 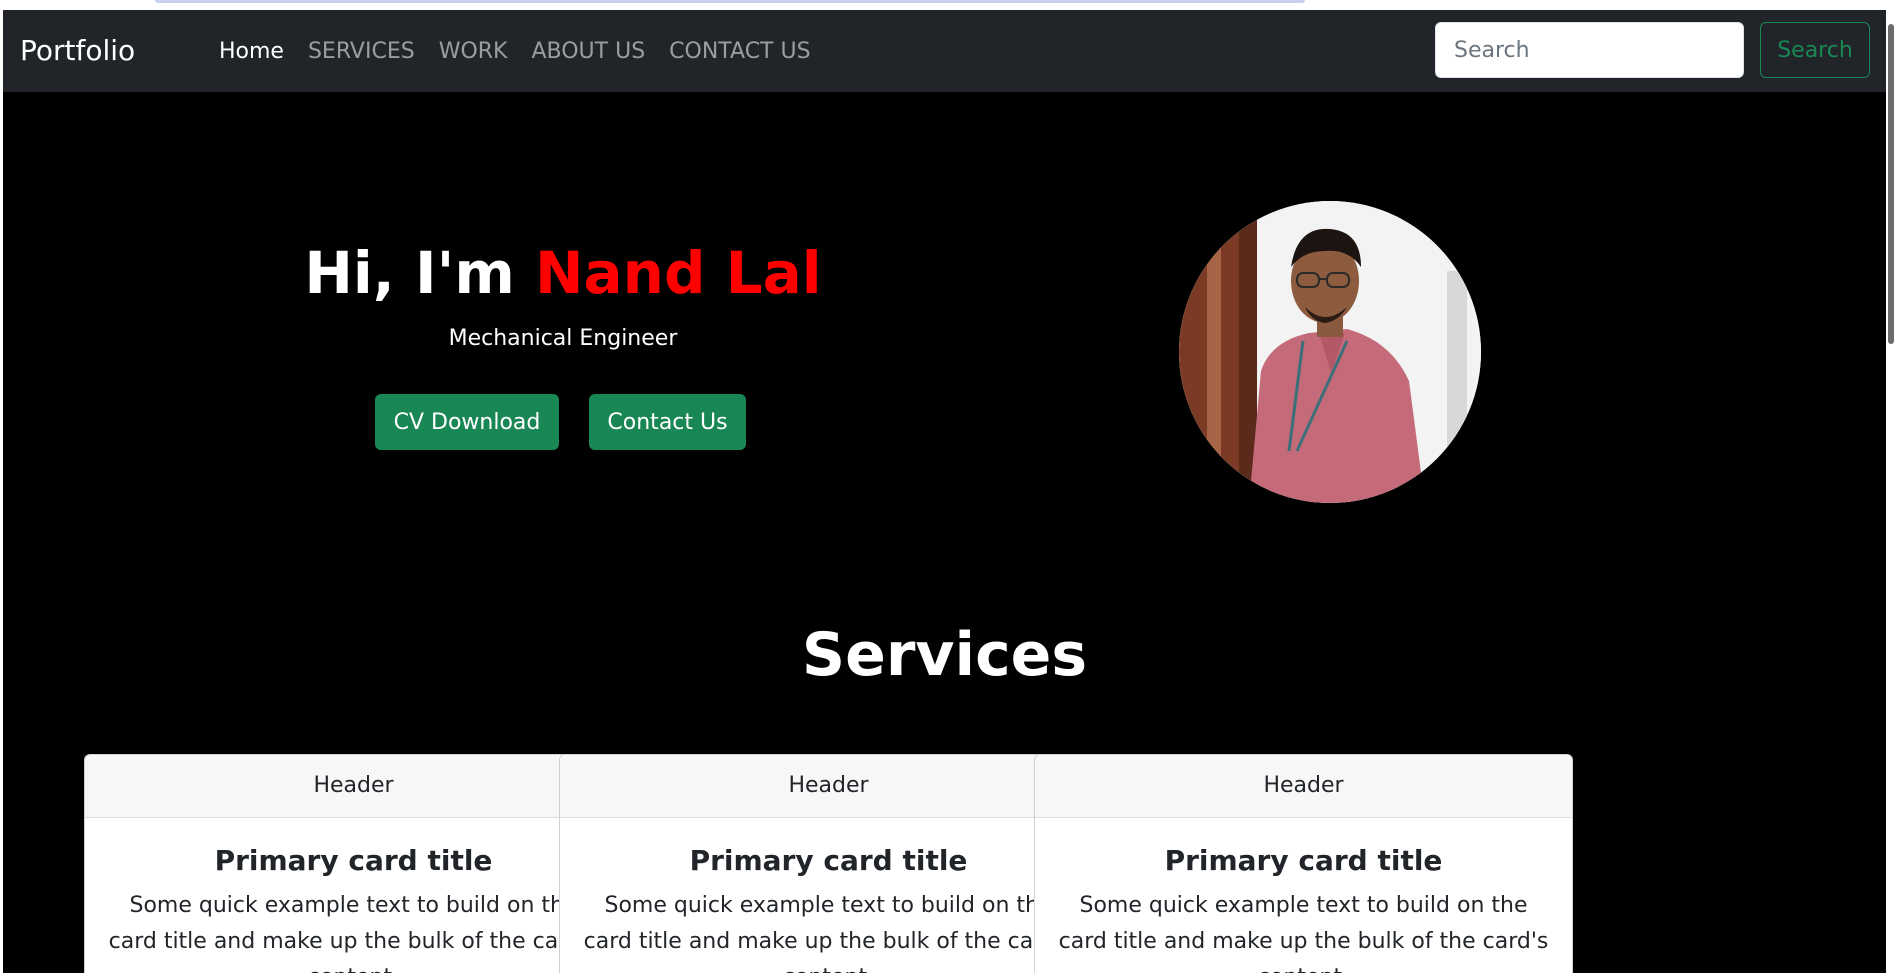 I want to click on profile-avatar, so click(x=1330, y=352).